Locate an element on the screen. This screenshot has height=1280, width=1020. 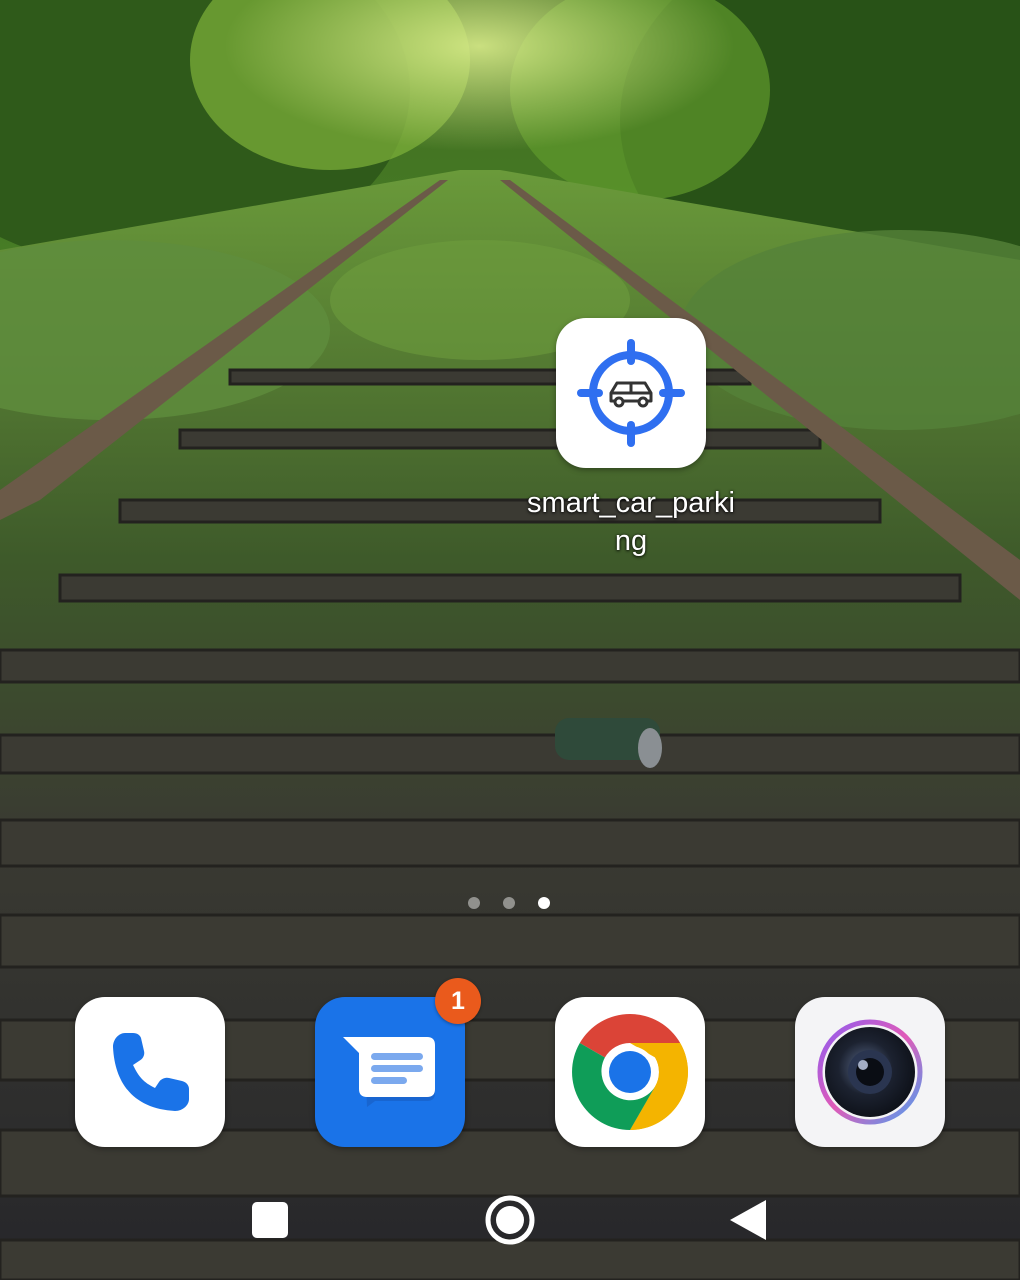
app-tile is located at coordinates (631, 393).